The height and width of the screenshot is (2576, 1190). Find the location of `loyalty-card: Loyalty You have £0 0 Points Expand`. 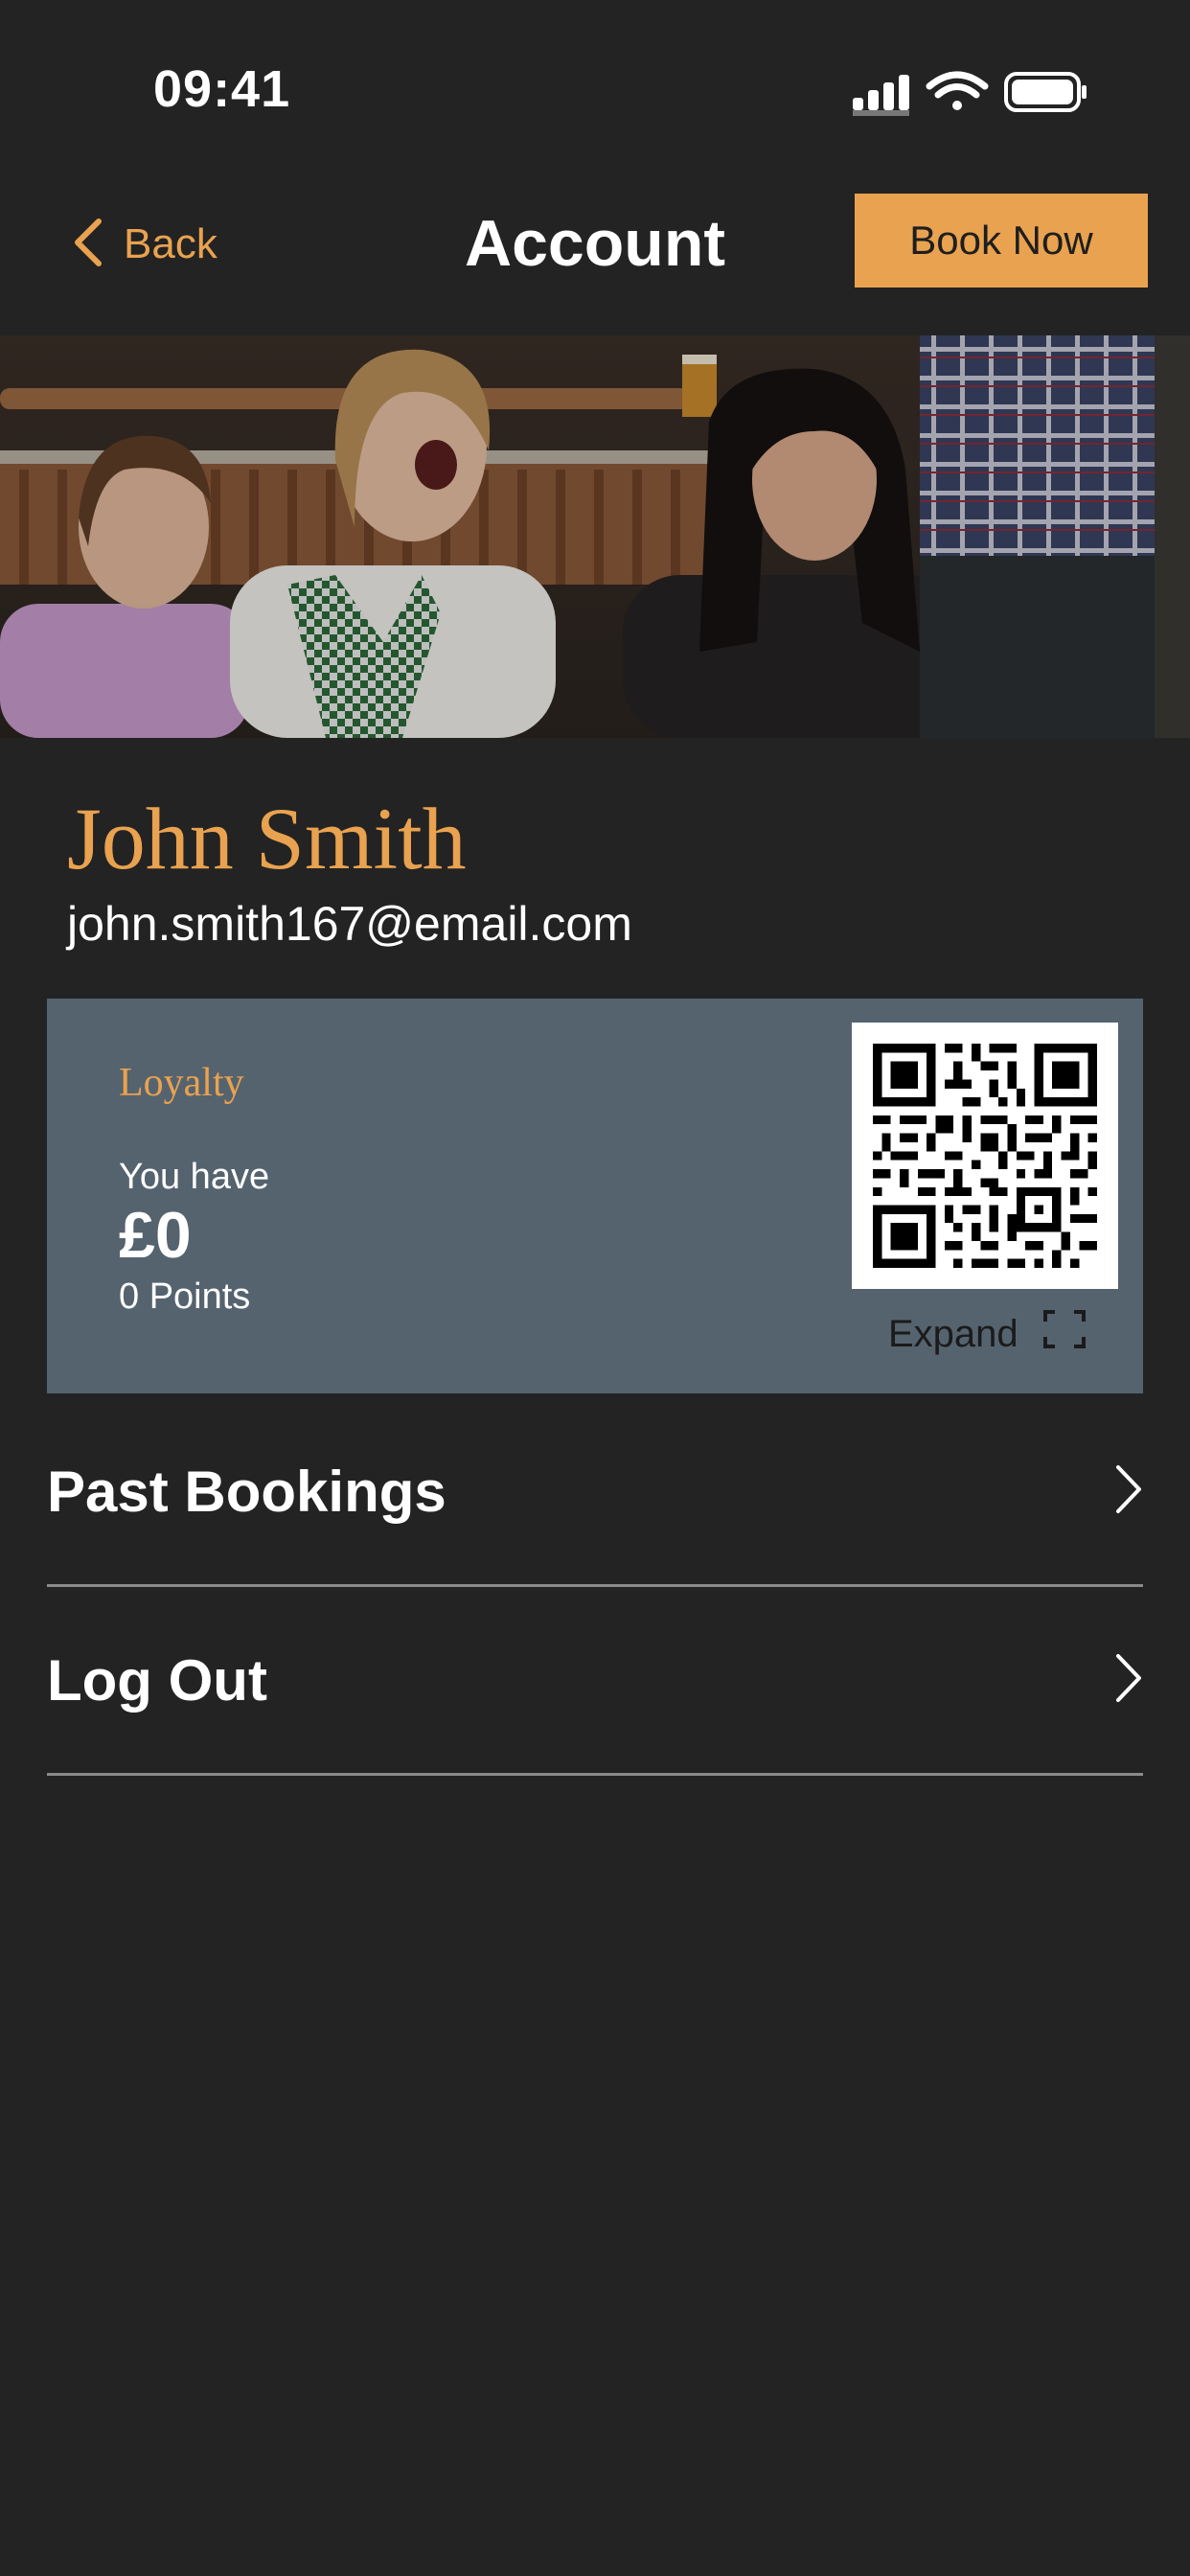

loyalty-card: Loyalty You have £0 0 Points Expand is located at coordinates (595, 1196).